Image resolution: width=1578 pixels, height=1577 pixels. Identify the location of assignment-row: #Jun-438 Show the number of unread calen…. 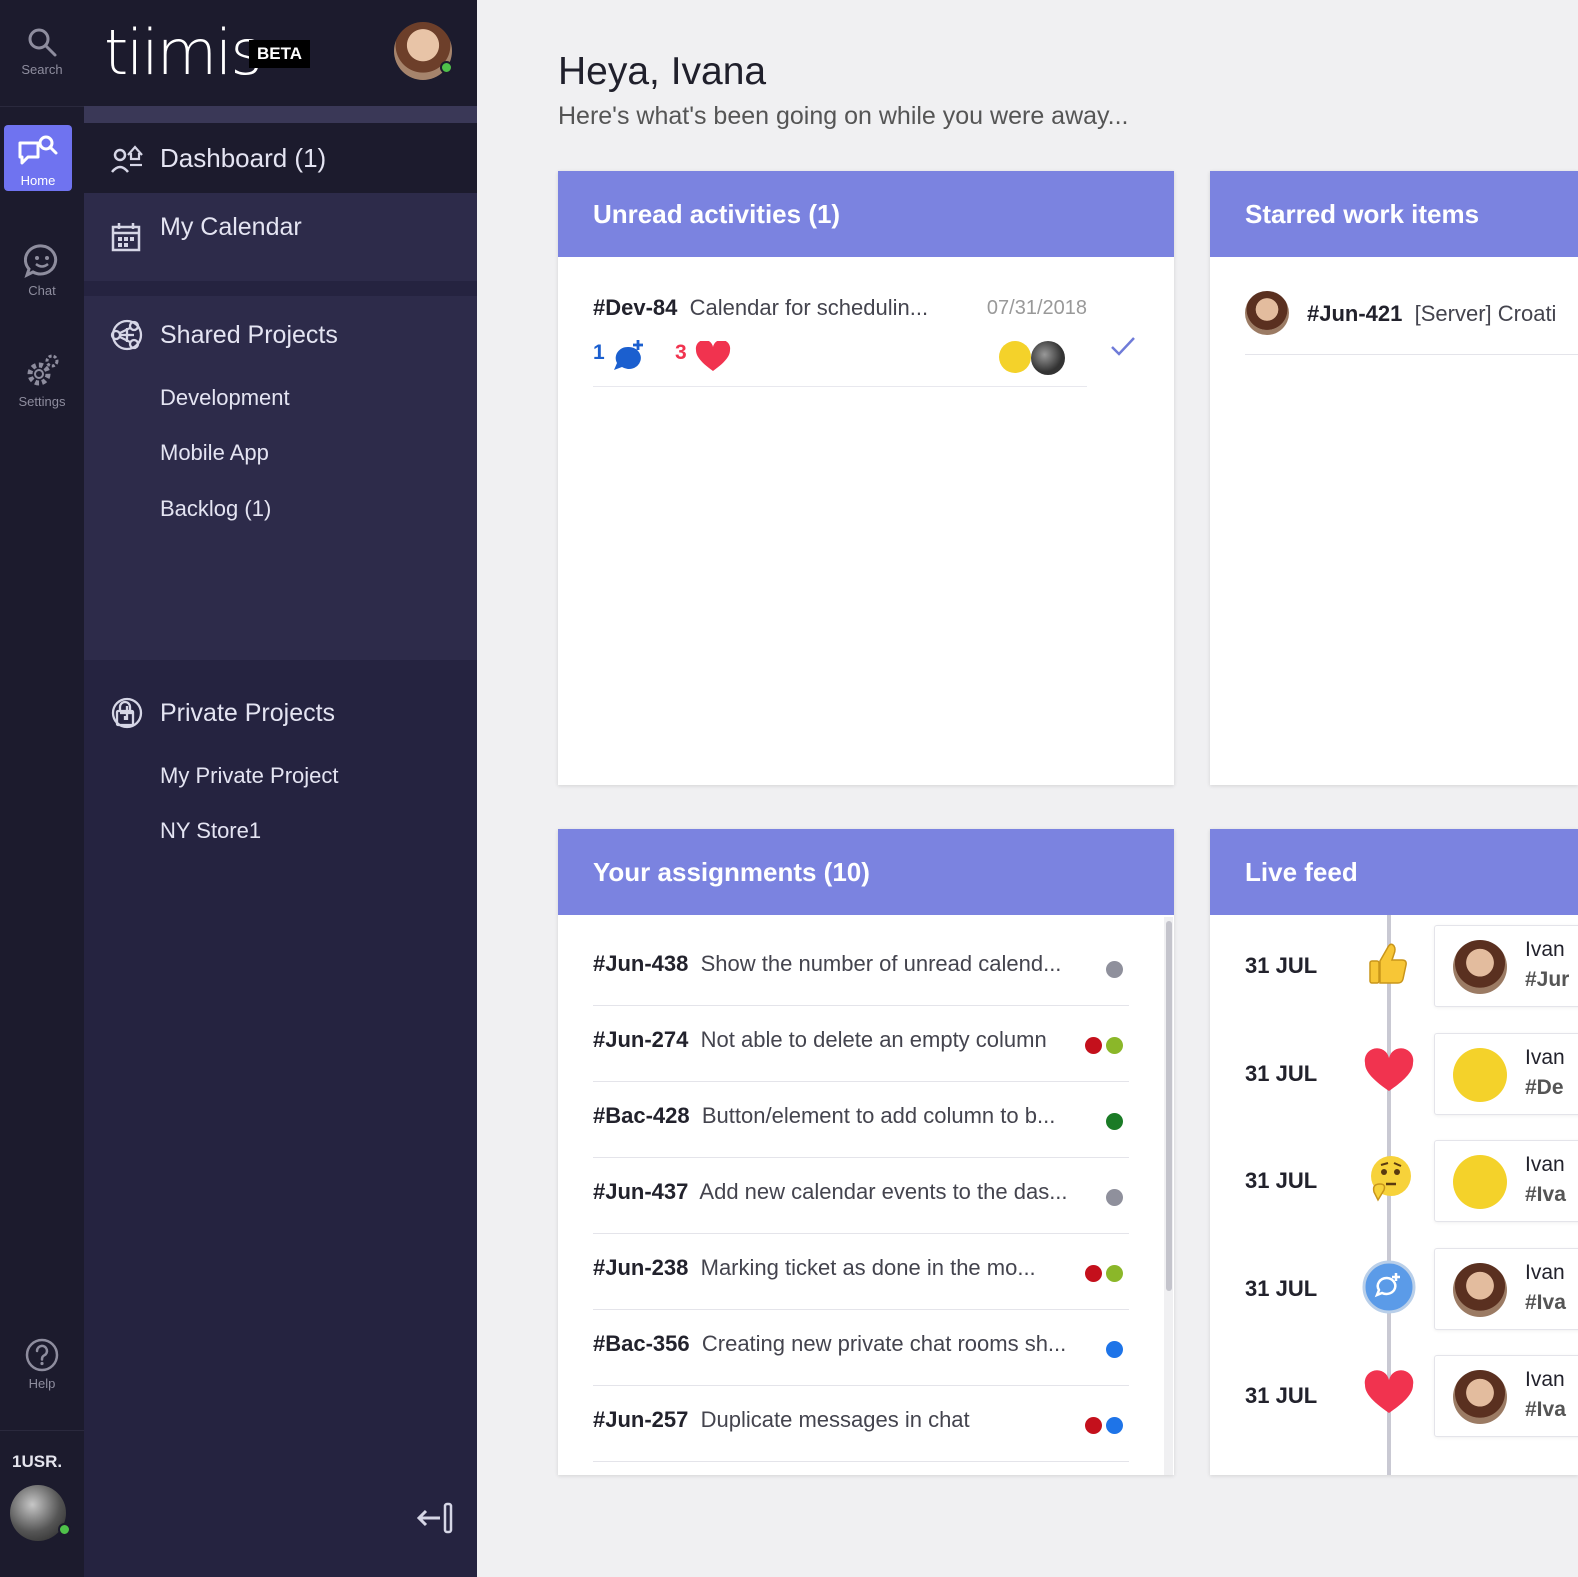
(861, 967).